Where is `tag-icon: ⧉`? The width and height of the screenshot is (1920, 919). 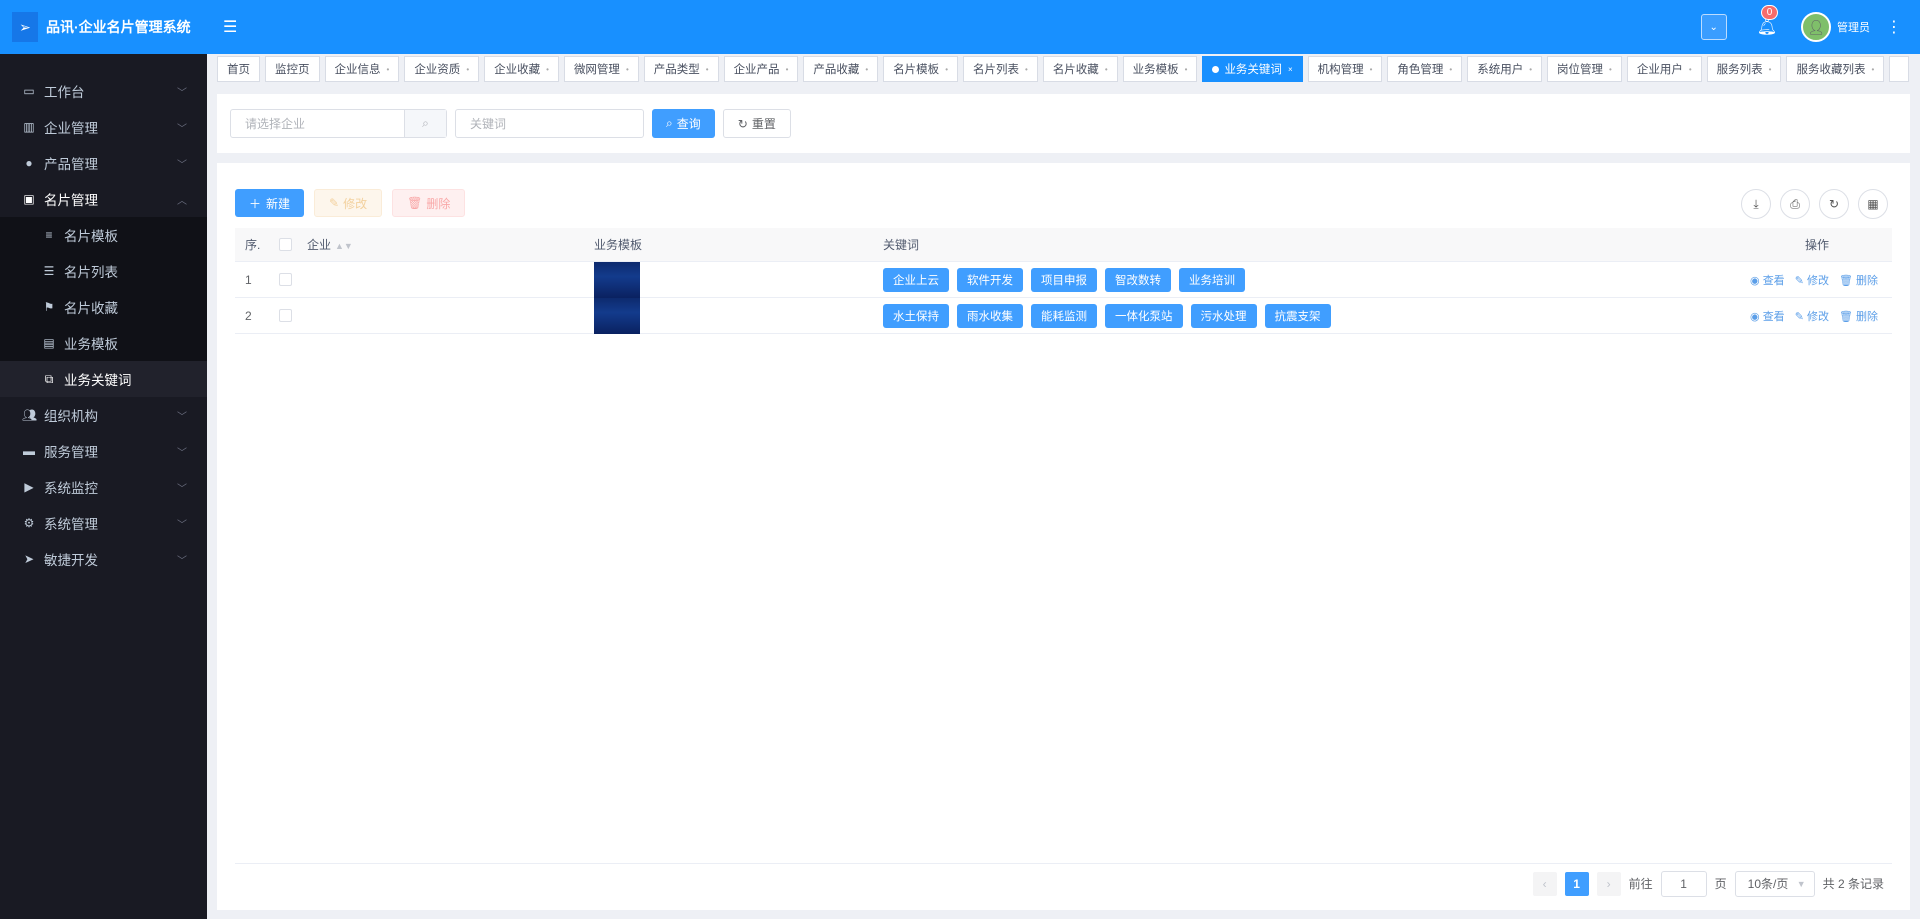
tag-icon: ⧉ is located at coordinates (49, 378).